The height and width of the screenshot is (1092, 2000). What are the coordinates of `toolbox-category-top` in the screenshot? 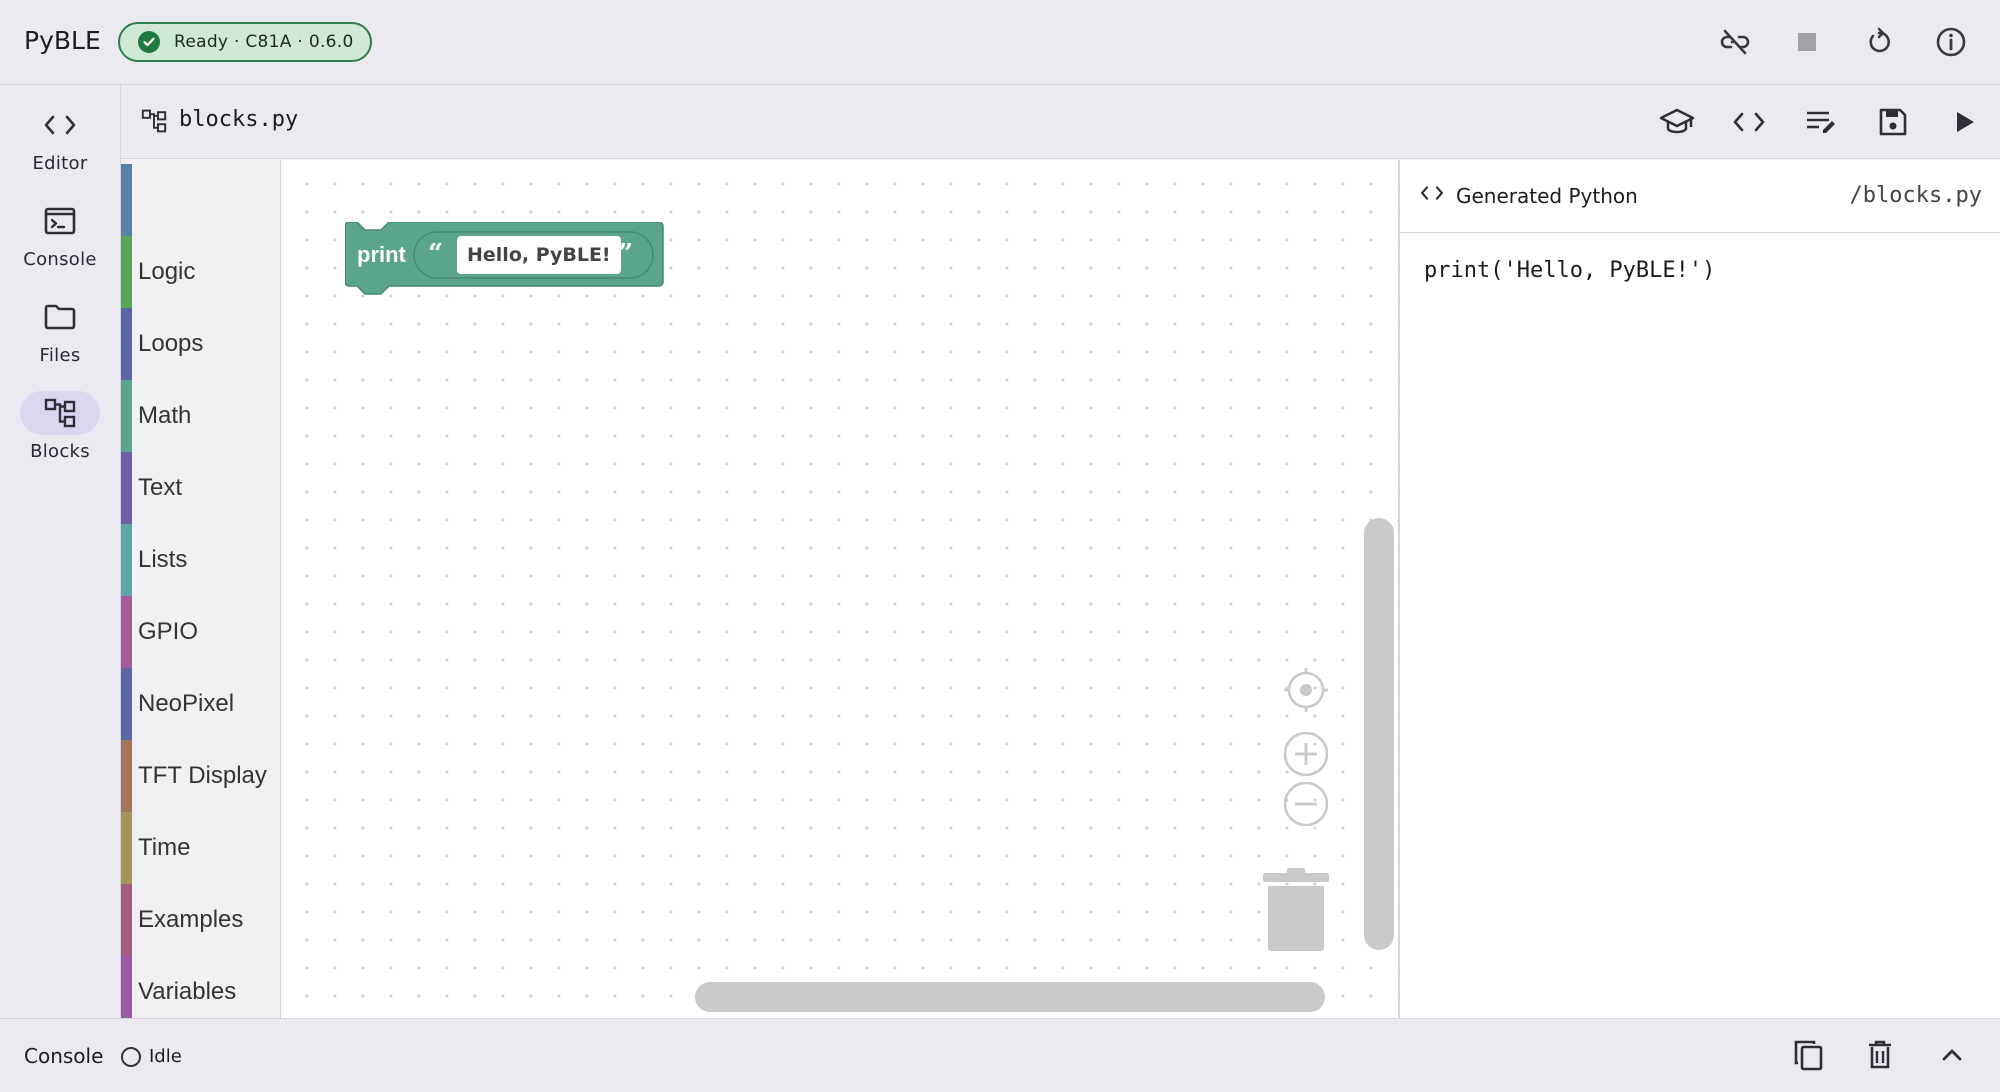 It's located at (200, 200).